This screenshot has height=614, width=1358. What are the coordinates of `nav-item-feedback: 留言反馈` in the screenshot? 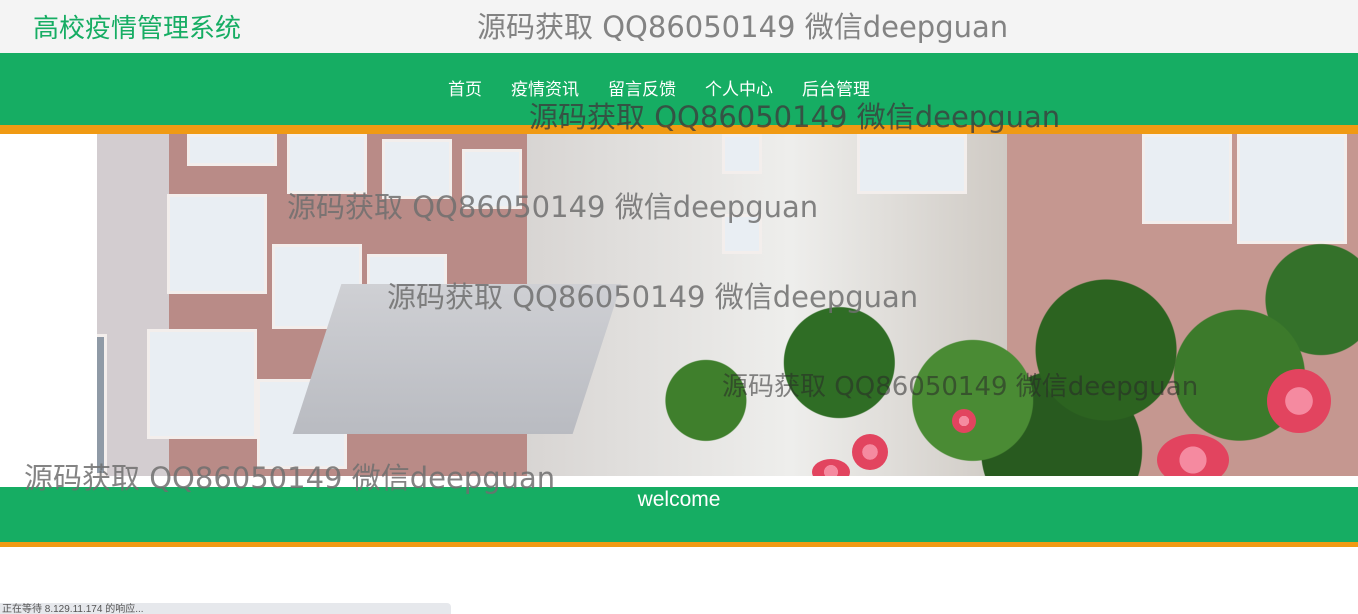 It's located at (642, 87).